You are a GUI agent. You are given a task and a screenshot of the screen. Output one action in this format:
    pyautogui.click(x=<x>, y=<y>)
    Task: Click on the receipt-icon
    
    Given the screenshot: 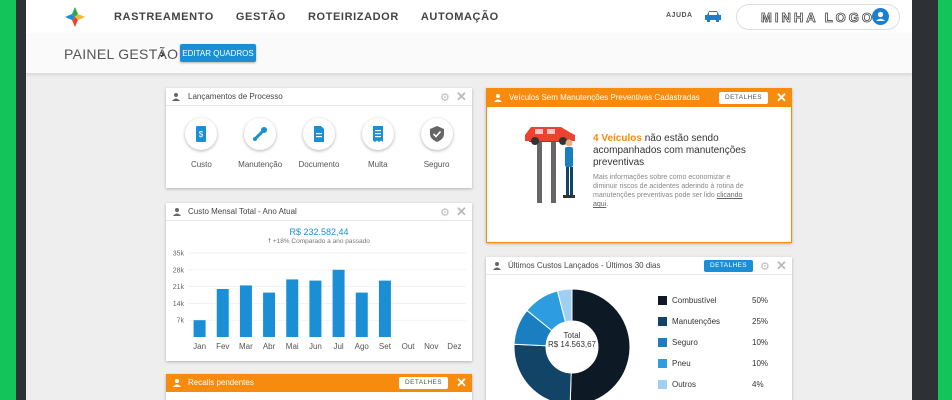 What is the action you would take?
    pyautogui.click(x=377, y=134)
    